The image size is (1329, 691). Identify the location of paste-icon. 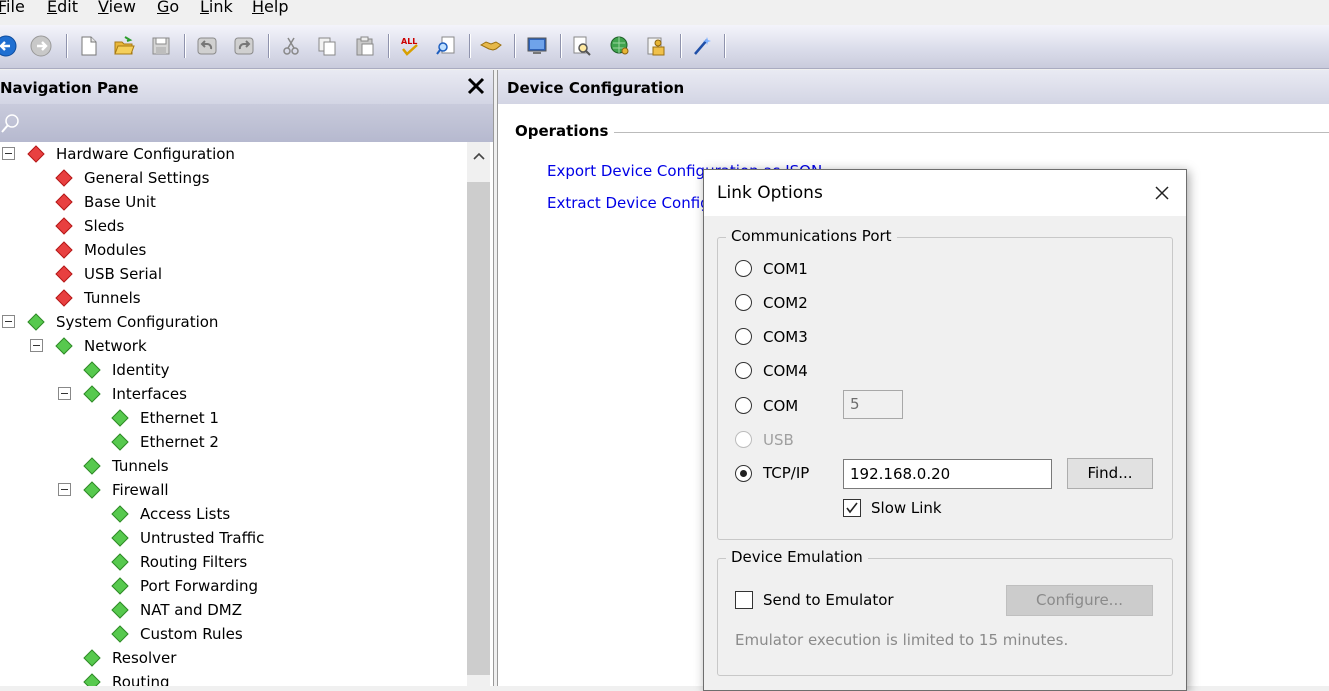
(365, 46).